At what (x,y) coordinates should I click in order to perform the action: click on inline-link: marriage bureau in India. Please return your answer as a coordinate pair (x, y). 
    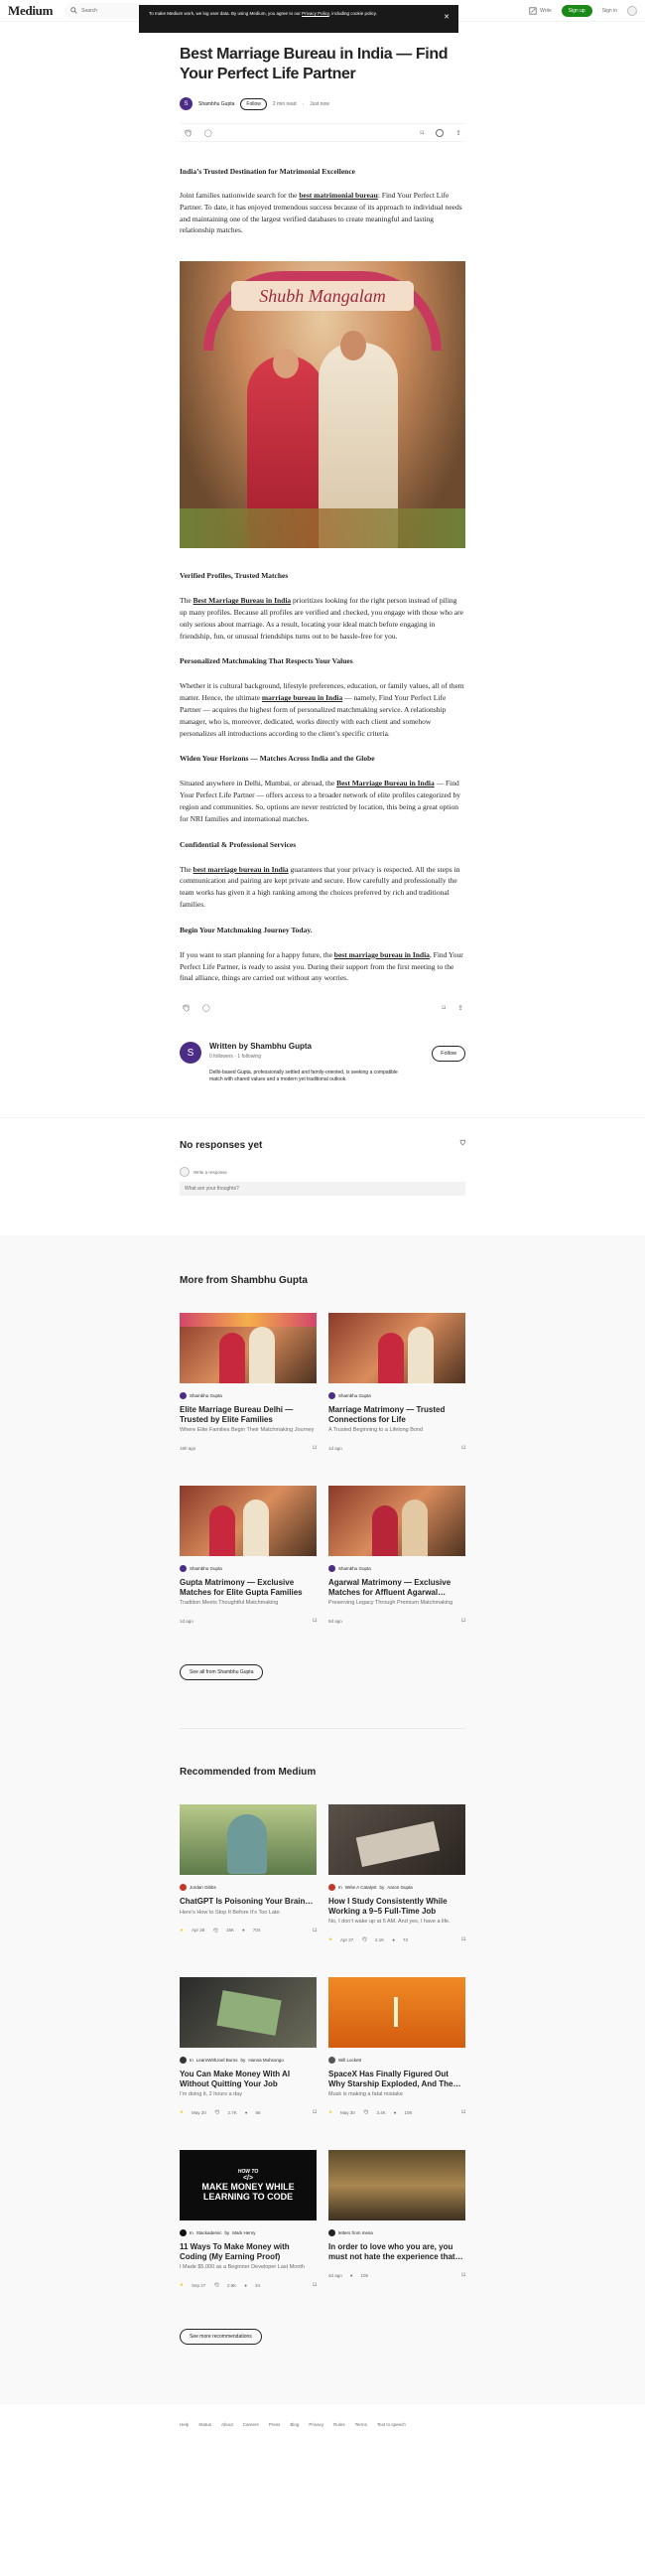
    Looking at the image, I should click on (302, 697).